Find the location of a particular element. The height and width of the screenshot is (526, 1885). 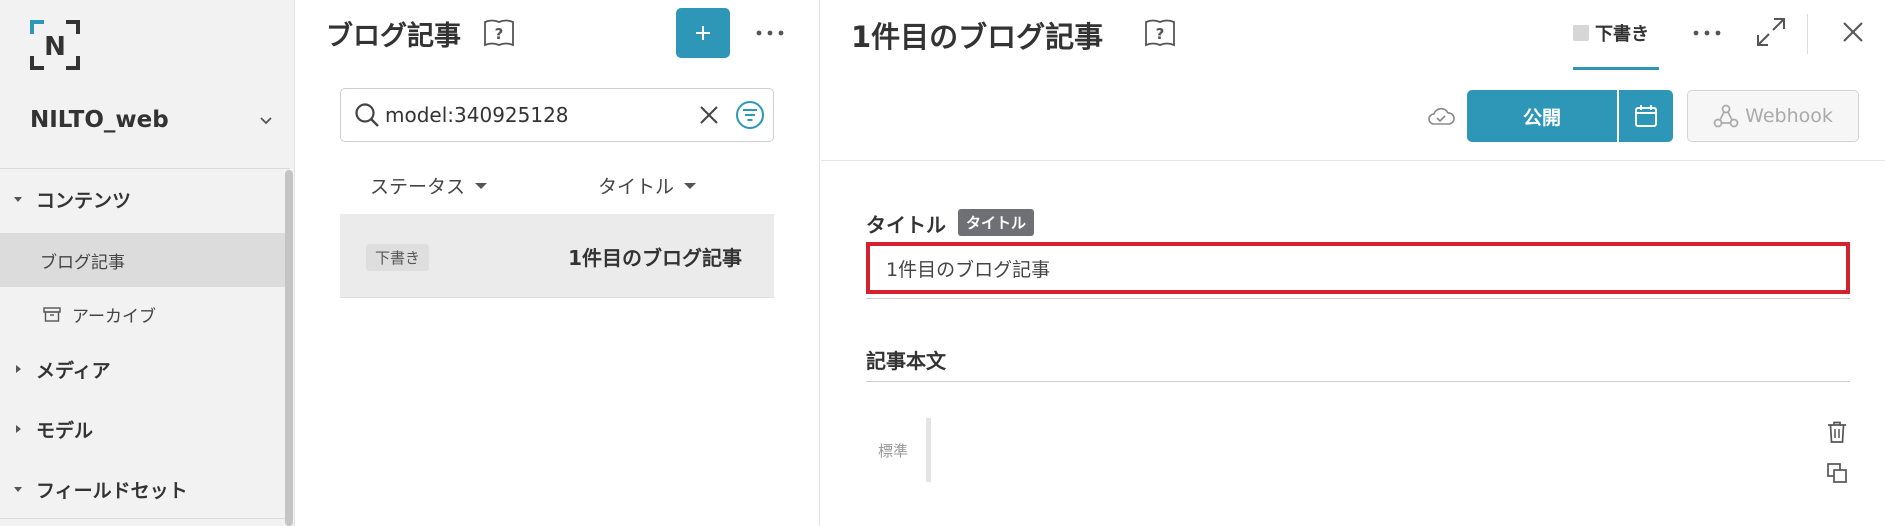

filter-icon is located at coordinates (750, 115).